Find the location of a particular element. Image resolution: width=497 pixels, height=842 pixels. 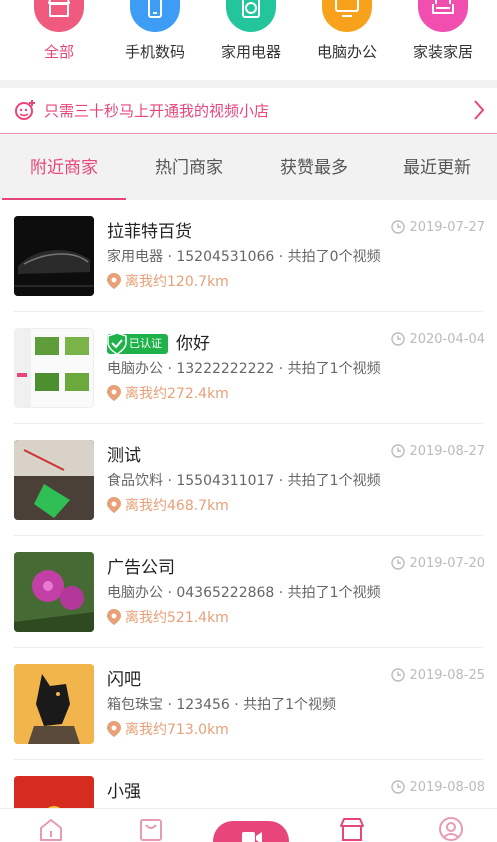

shop-date: 2019-08-25 is located at coordinates (438, 675).